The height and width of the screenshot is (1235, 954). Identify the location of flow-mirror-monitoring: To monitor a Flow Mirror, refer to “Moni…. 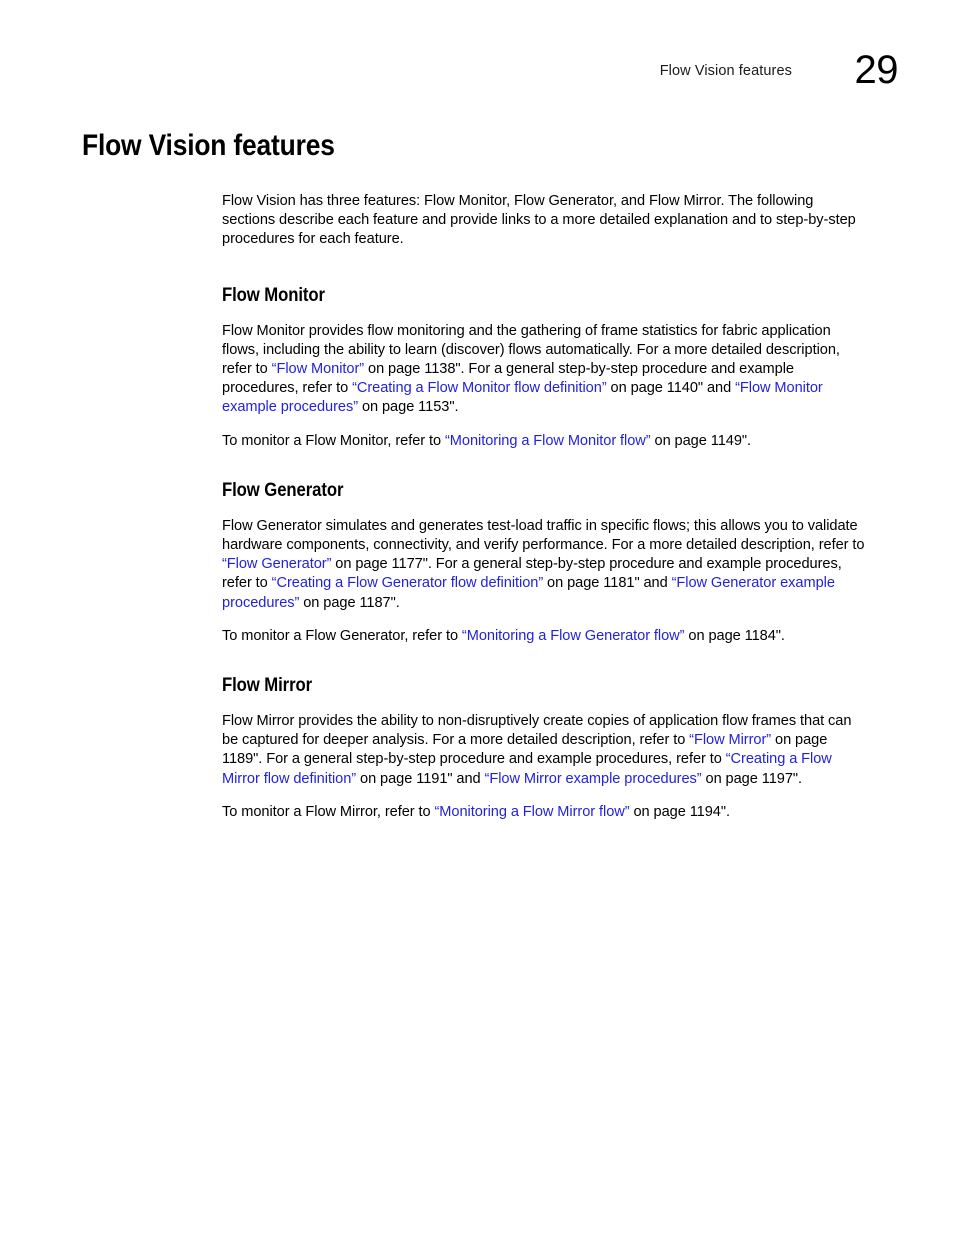
(546, 812).